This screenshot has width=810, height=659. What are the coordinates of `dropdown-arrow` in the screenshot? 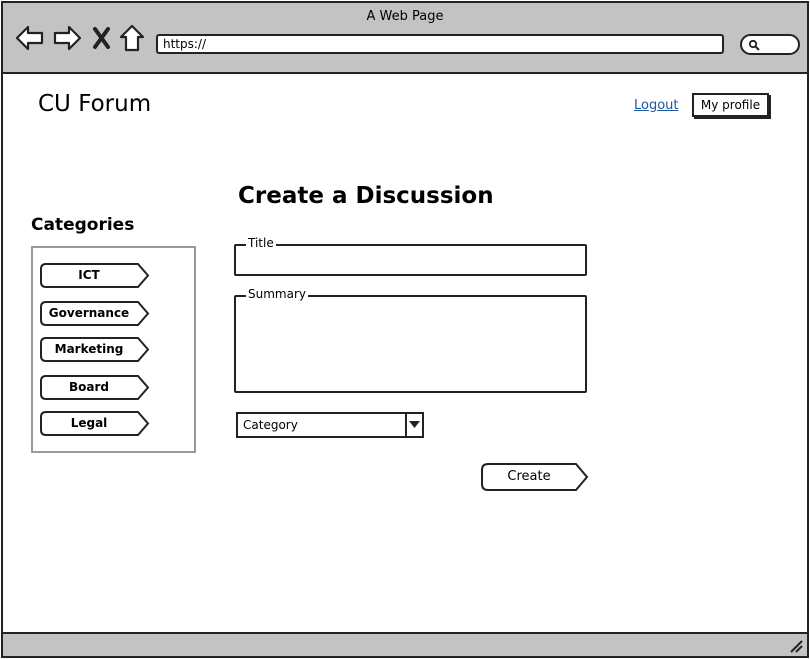 It's located at (413, 425).